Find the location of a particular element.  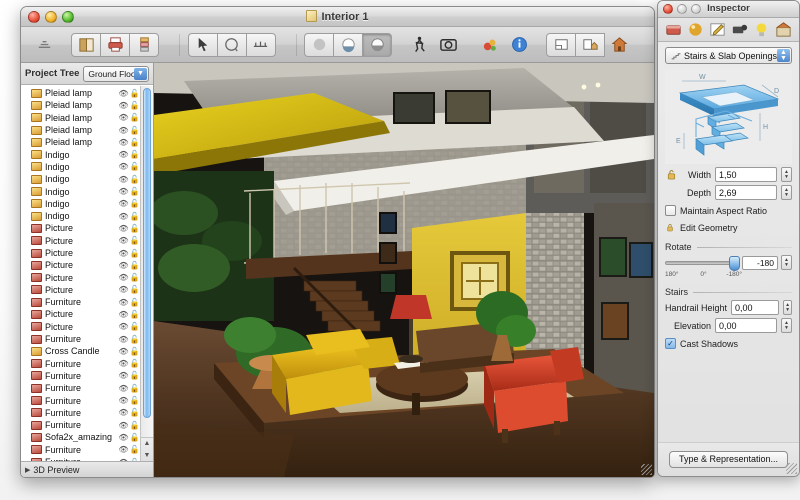

preview-footer: ▶ 3D Preview is located at coordinates (87, 469).